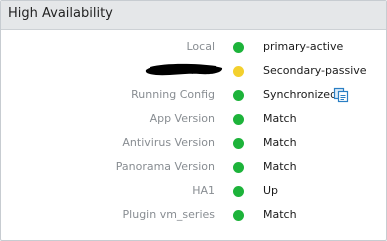 The height and width of the screenshot is (241, 387). Describe the element at coordinates (173, 94) in the screenshot. I see `row-label: Running Config` at that location.